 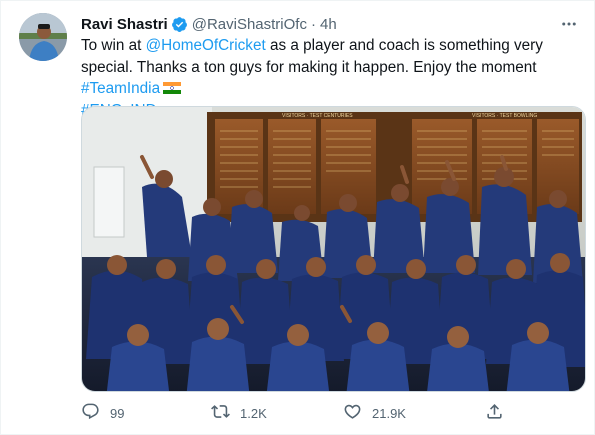 I want to click on board-label-right: VISITORS · TEST BOWLING, so click(x=504, y=116).